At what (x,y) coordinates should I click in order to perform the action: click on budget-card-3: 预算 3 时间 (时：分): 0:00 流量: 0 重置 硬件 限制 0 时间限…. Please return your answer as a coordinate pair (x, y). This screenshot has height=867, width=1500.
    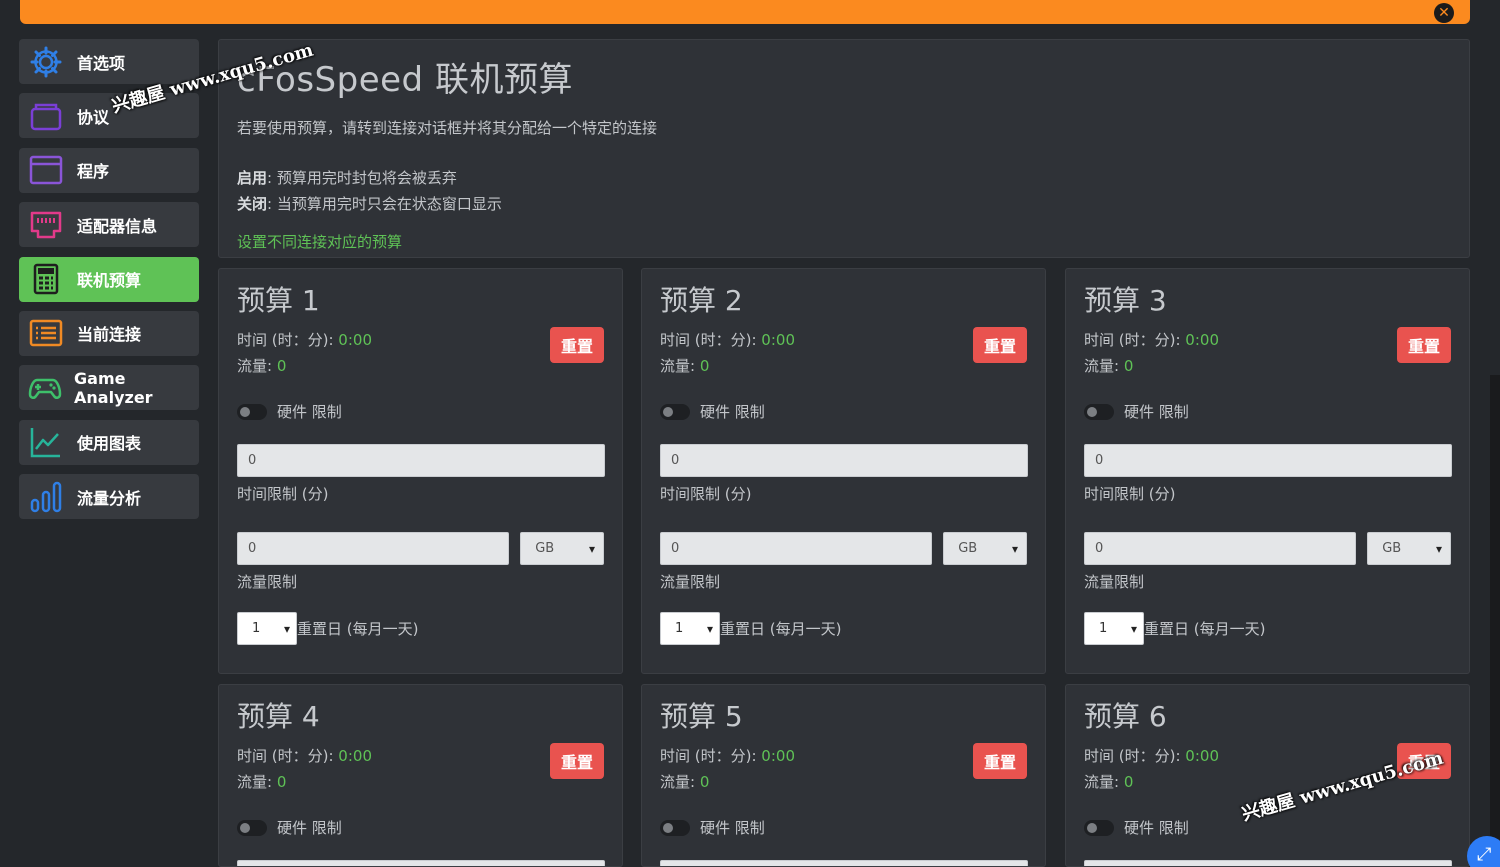
    Looking at the image, I should click on (1267, 471).